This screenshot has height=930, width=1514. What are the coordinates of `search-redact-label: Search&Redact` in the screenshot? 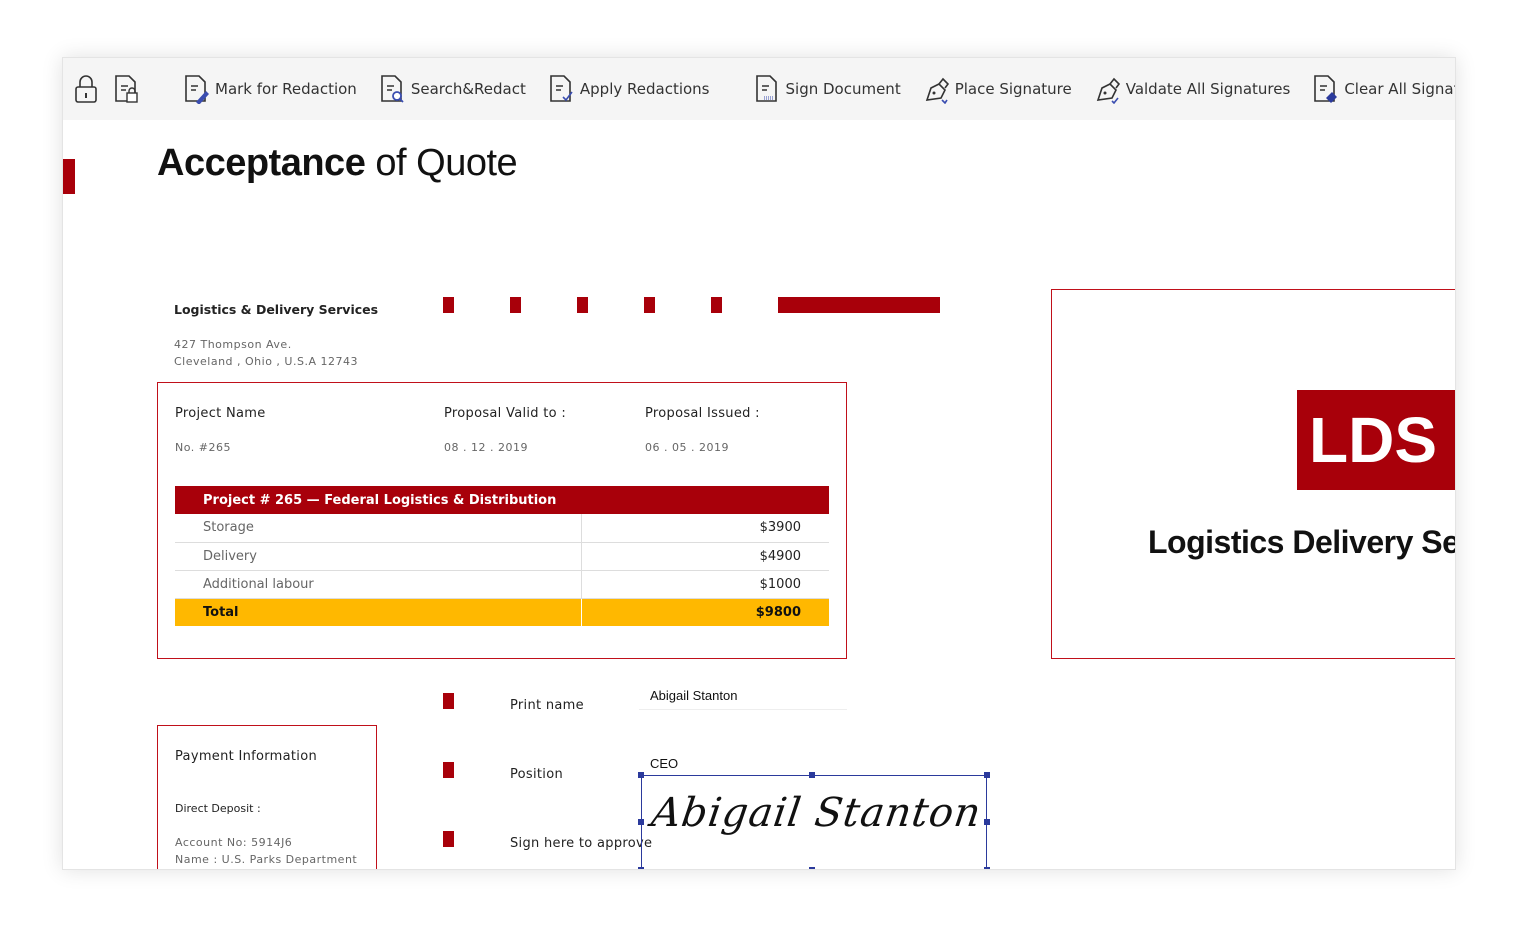 It's located at (468, 89).